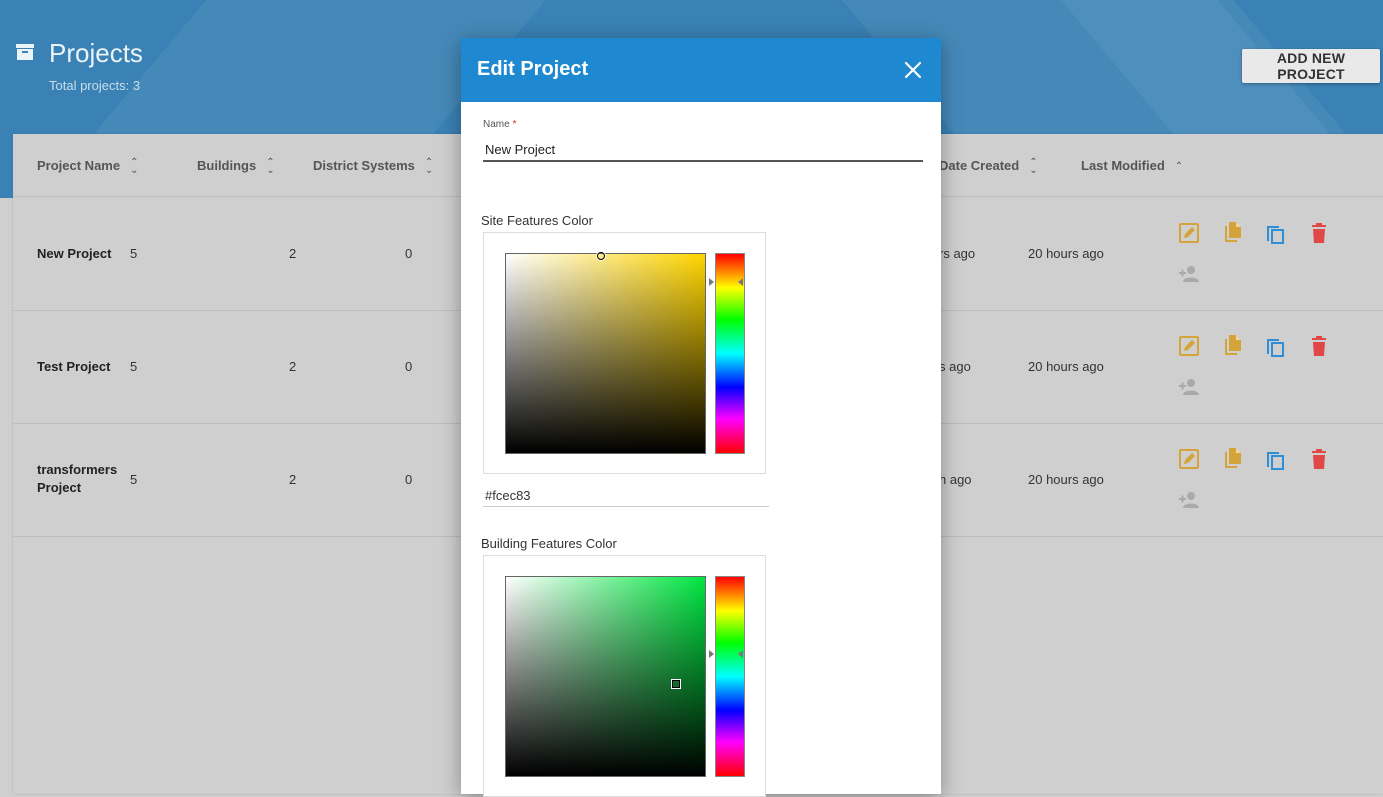 The height and width of the screenshot is (797, 1383). I want to click on name-label: Name *, so click(500, 124).